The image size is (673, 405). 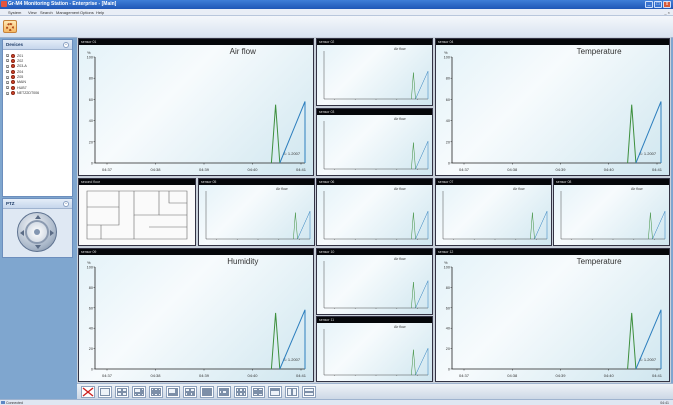 What do you see at coordinates (599, 261) in the screenshot?
I see `chart-title: Temperature` at bounding box center [599, 261].